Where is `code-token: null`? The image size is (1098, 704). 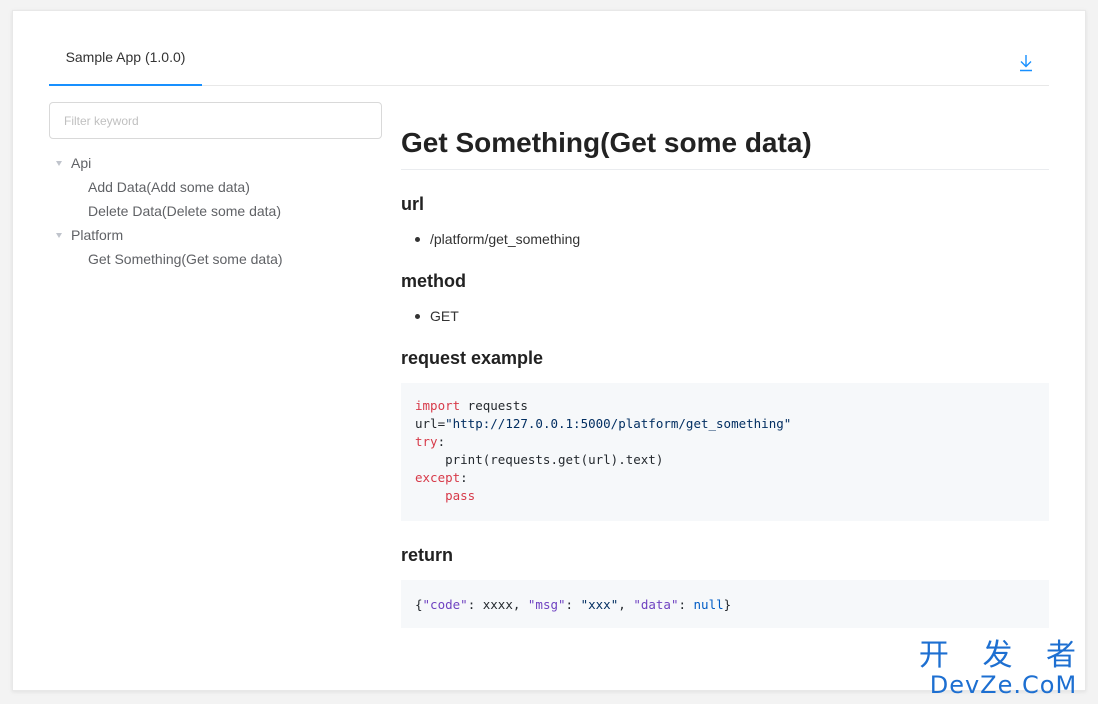 code-token: null is located at coordinates (708, 604).